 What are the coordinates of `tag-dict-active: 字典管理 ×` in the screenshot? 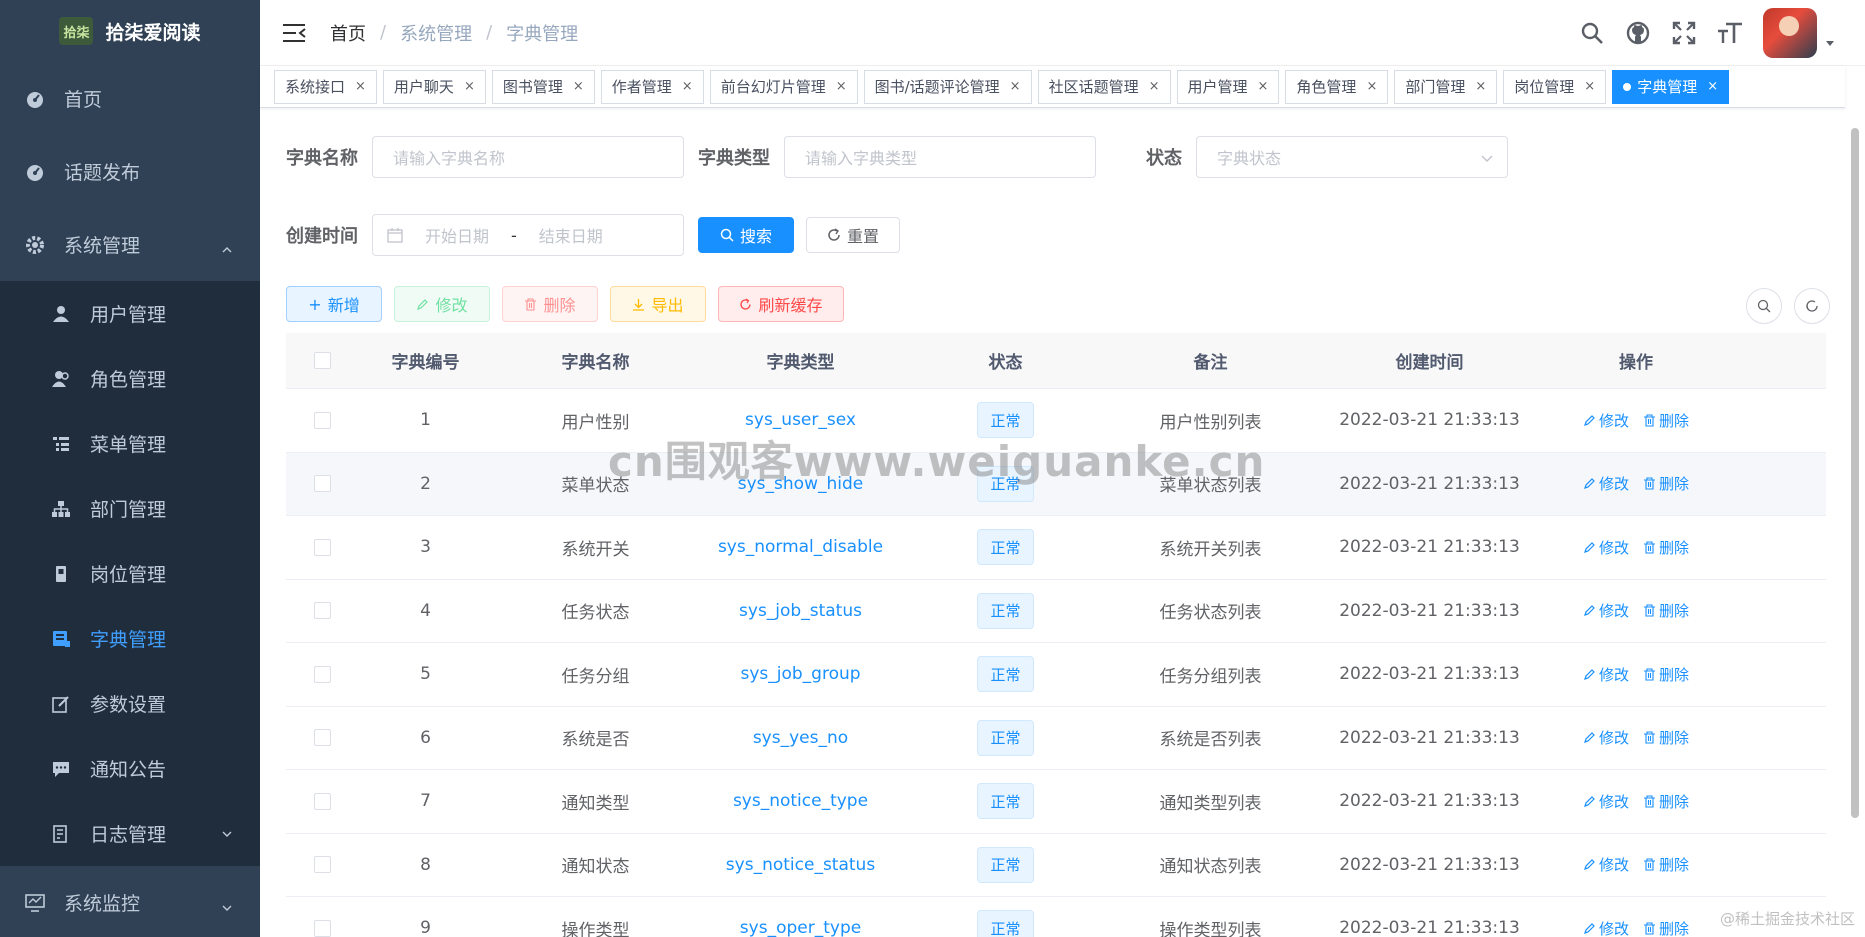 It's located at (1671, 86).